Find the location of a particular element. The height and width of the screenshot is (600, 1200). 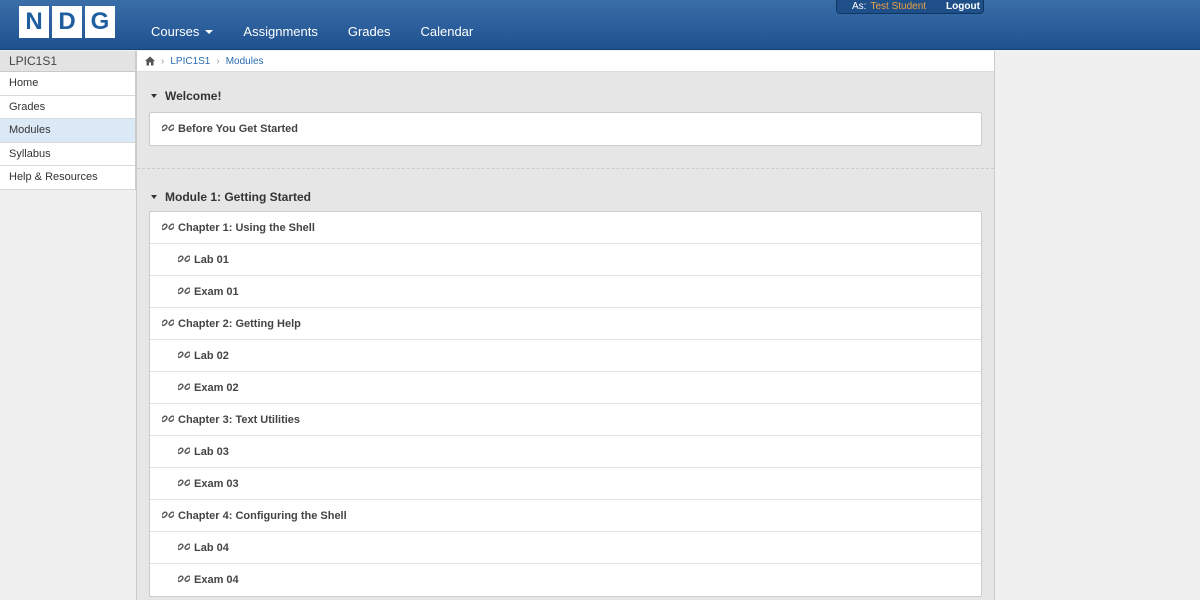

list-item: Chapter 2: Getting Help is located at coordinates (565, 324).